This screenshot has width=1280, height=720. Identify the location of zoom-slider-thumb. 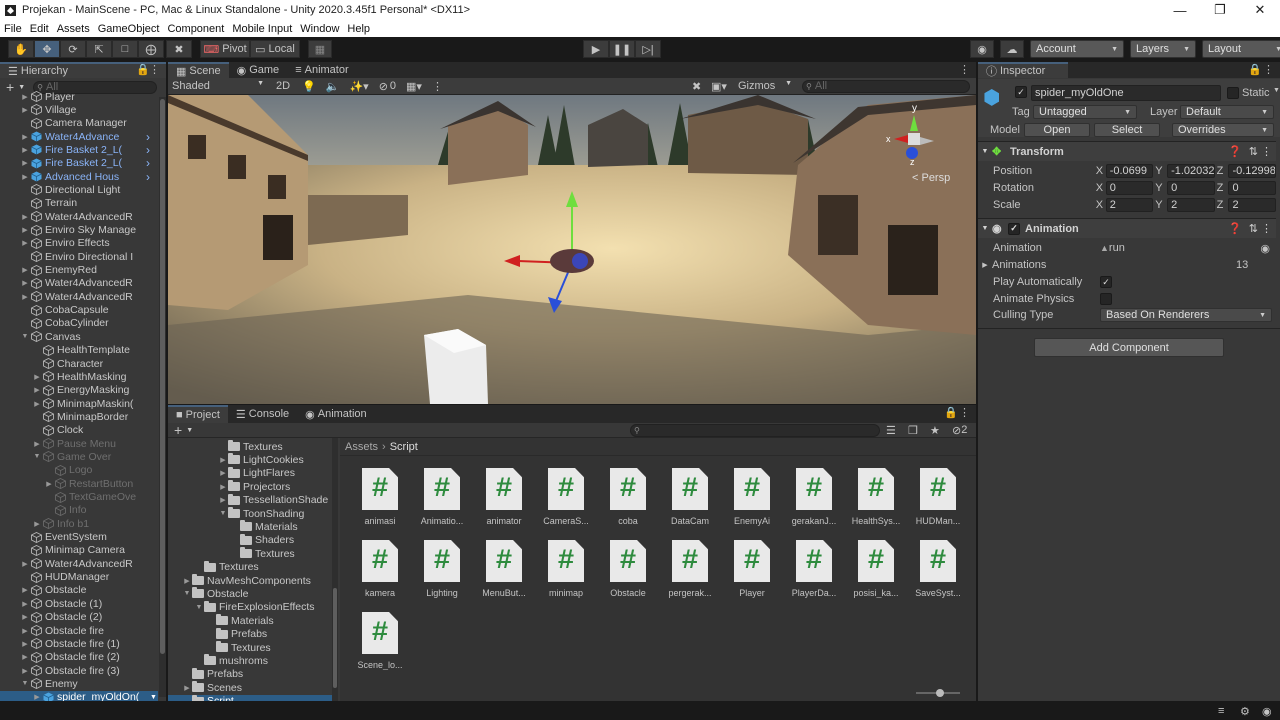
(940, 693).